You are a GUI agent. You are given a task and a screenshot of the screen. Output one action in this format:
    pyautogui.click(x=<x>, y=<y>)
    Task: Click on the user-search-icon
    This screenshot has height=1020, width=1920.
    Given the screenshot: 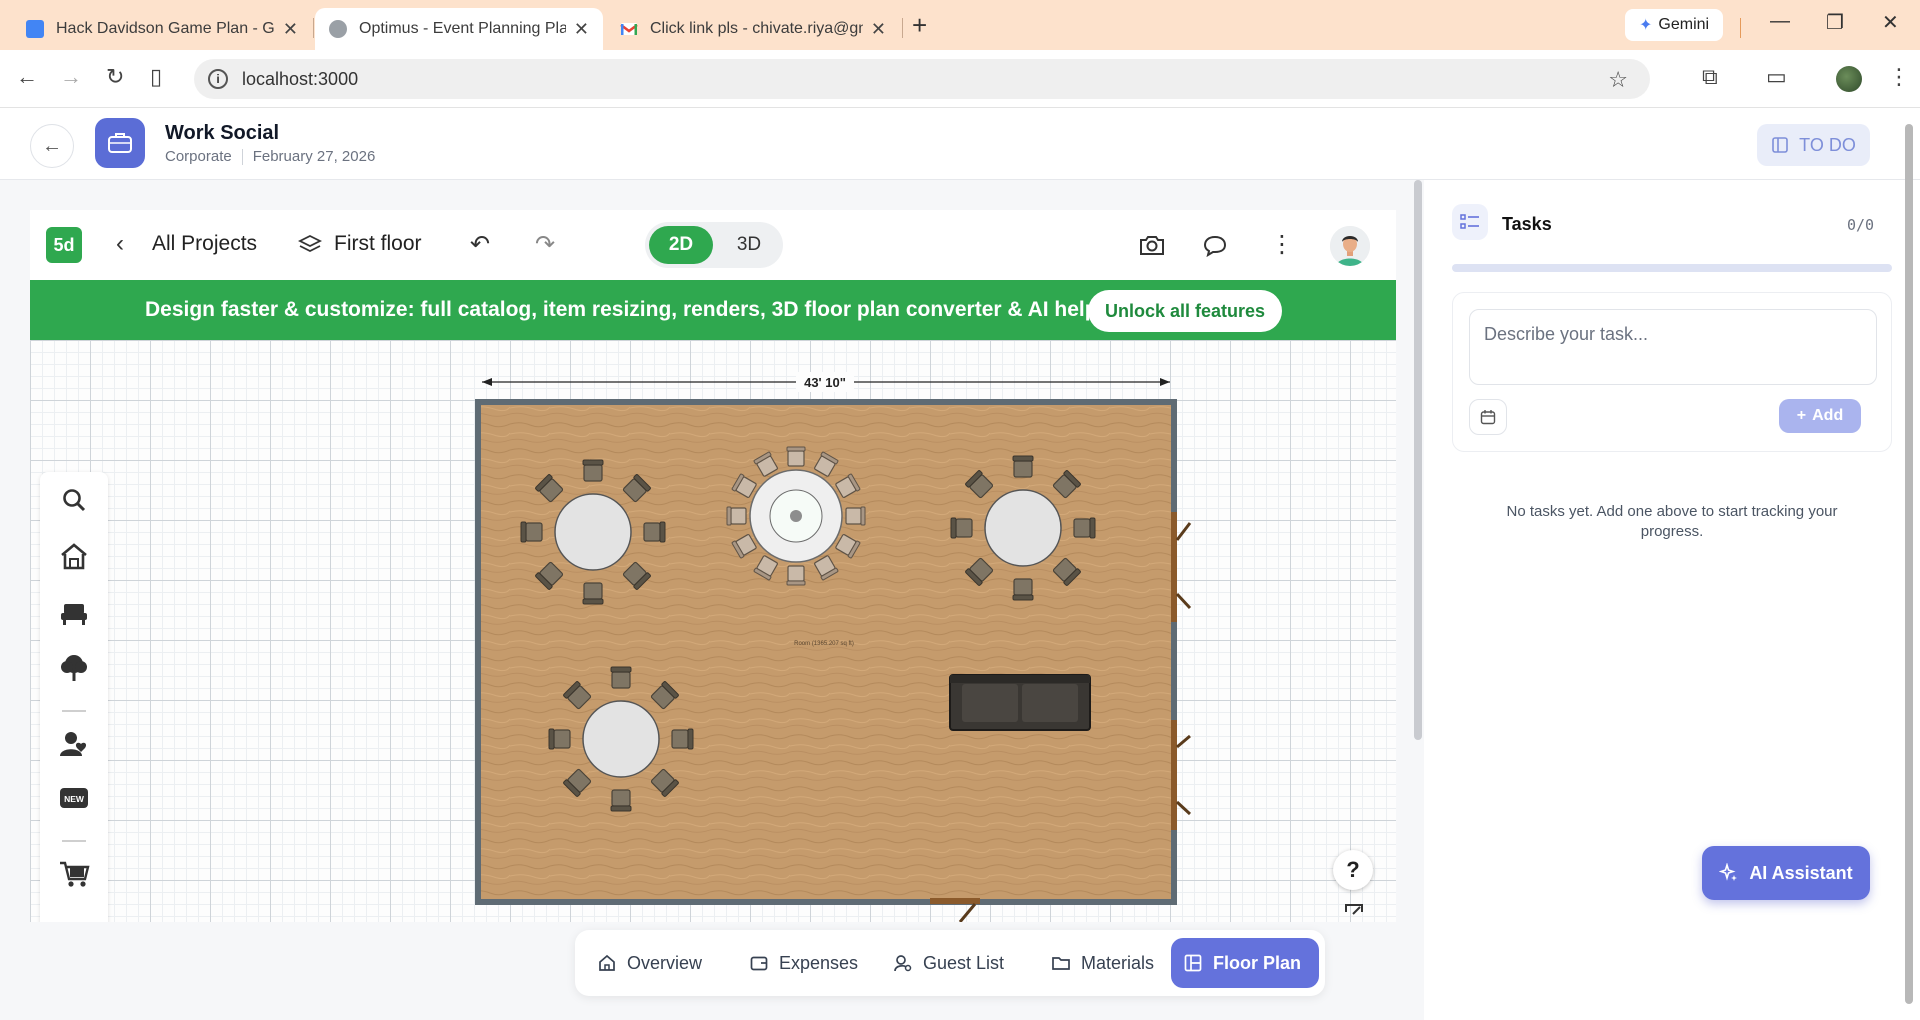 What is the action you would take?
    pyautogui.click(x=903, y=963)
    